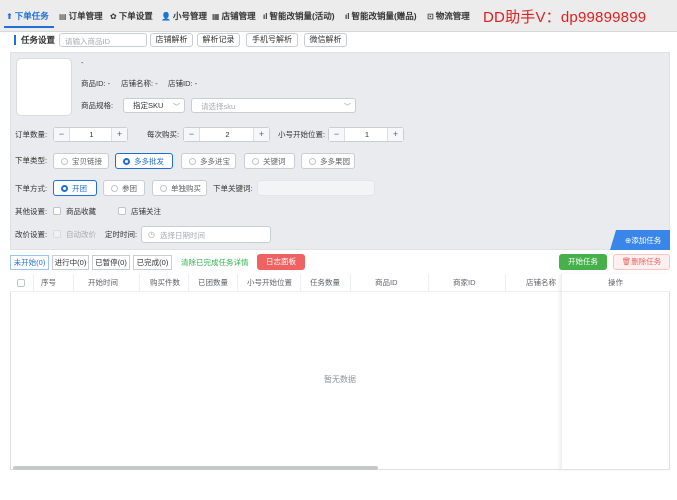 The width and height of the screenshot is (677, 500). What do you see at coordinates (148, 105) in the screenshot?
I see `spec-value: 指定SKU` at bounding box center [148, 105].